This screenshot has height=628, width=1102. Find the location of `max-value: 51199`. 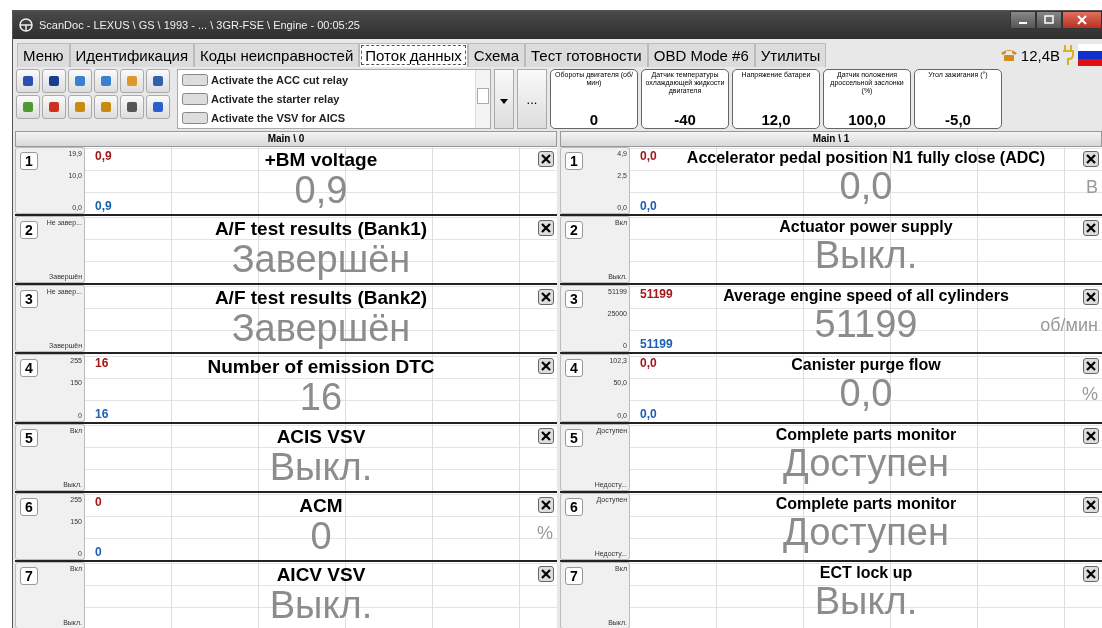

max-value: 51199 is located at coordinates (656, 294).